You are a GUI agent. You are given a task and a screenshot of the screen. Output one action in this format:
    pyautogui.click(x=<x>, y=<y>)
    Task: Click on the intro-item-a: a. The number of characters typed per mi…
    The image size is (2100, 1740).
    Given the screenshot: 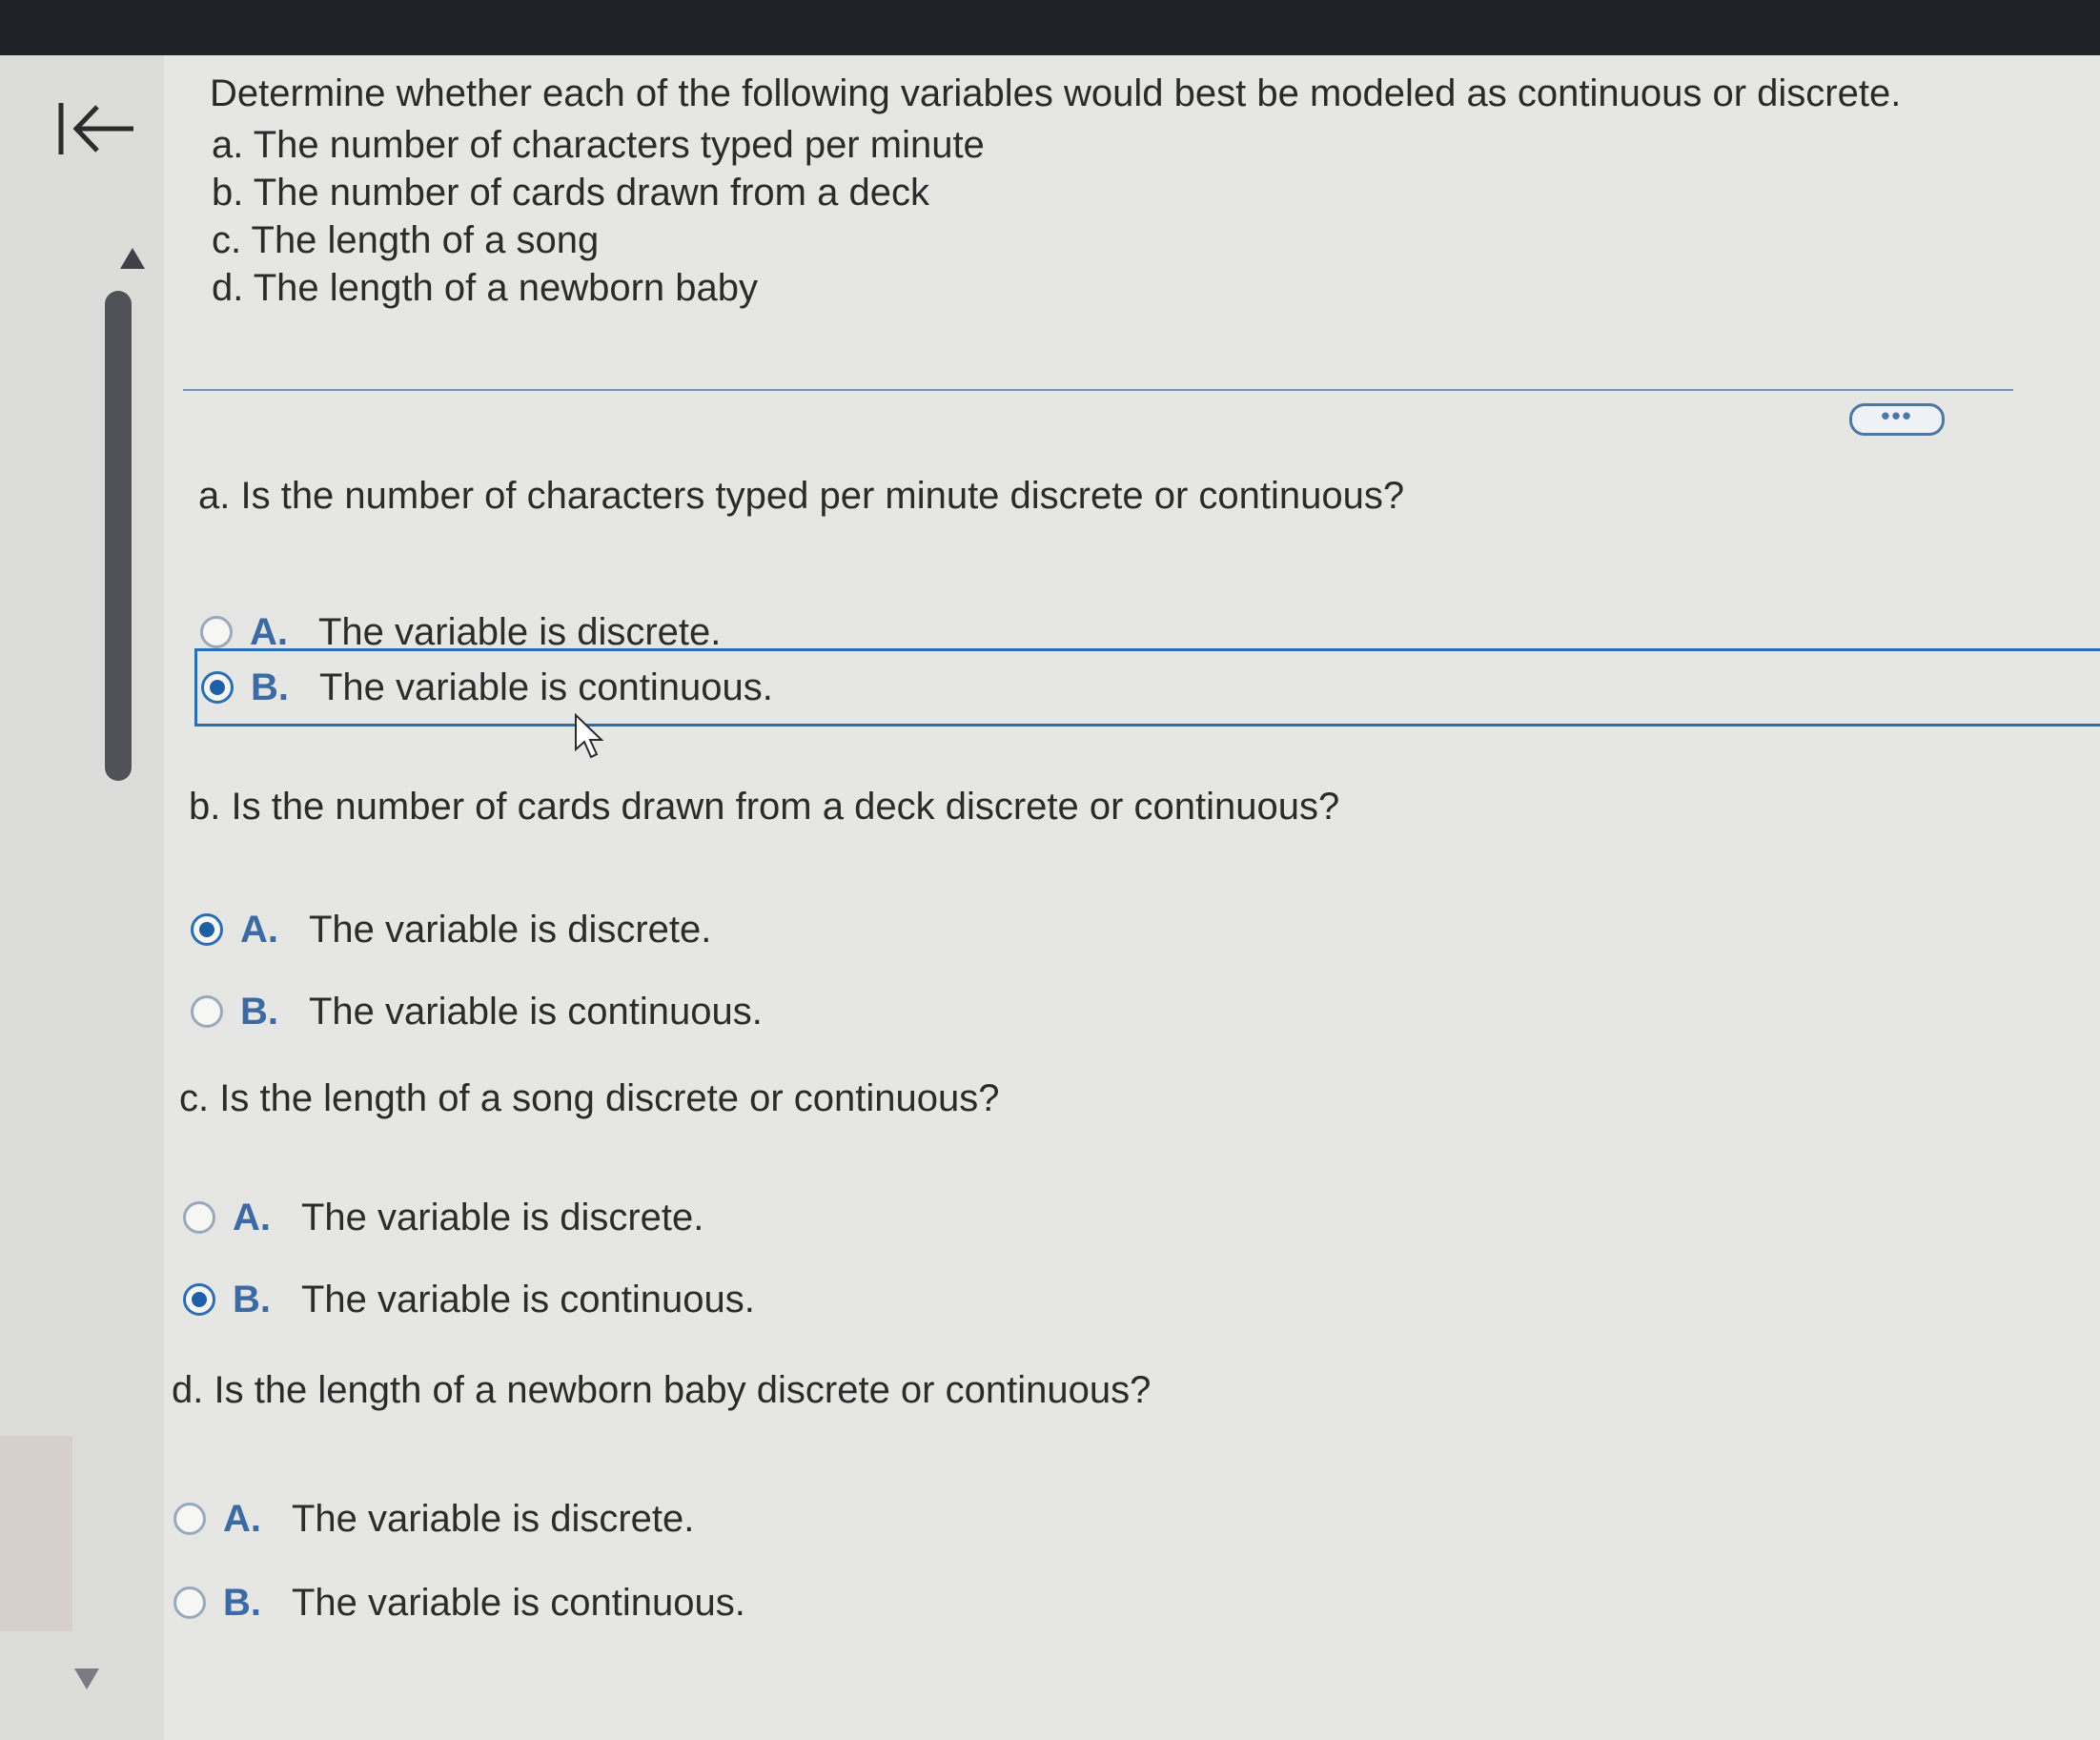 What is the action you would take?
    pyautogui.click(x=598, y=145)
    